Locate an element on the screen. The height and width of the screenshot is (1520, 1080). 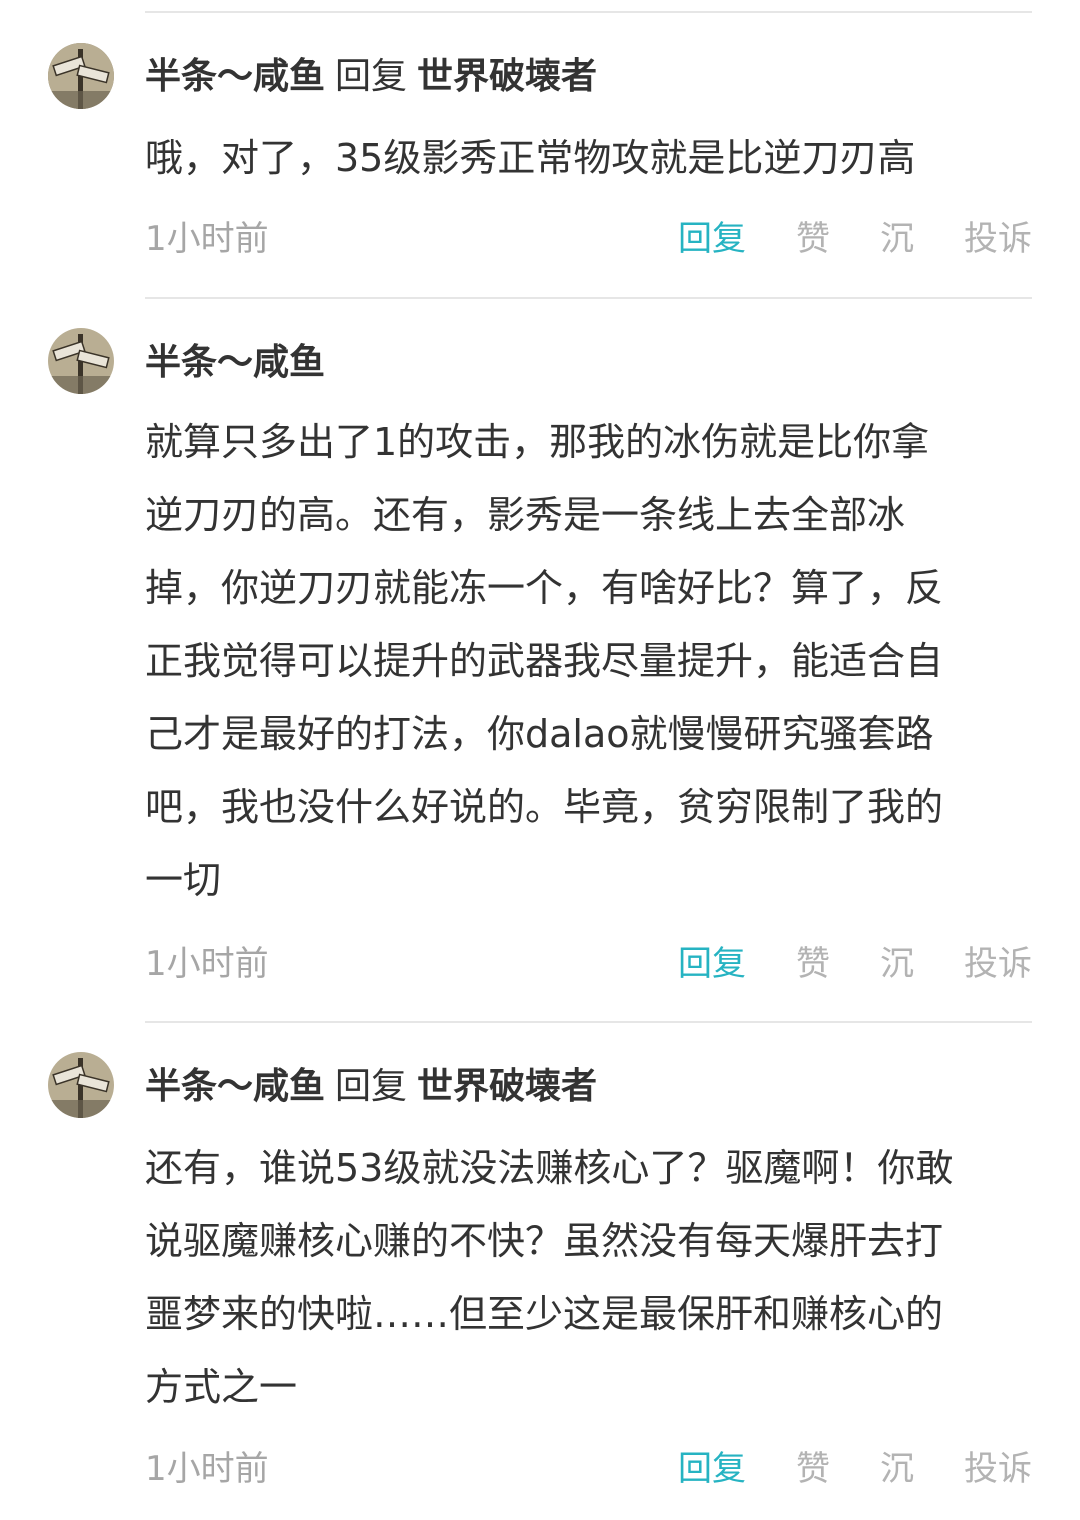
comment-header: 半条～咸鱼 is located at coordinates (235, 363).